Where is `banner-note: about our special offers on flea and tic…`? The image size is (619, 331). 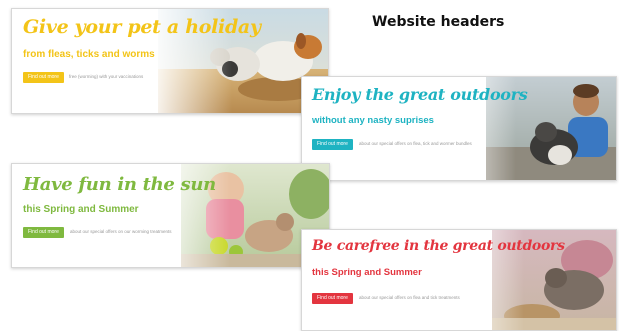 banner-note: about our special offers on flea and tic… is located at coordinates (409, 297).